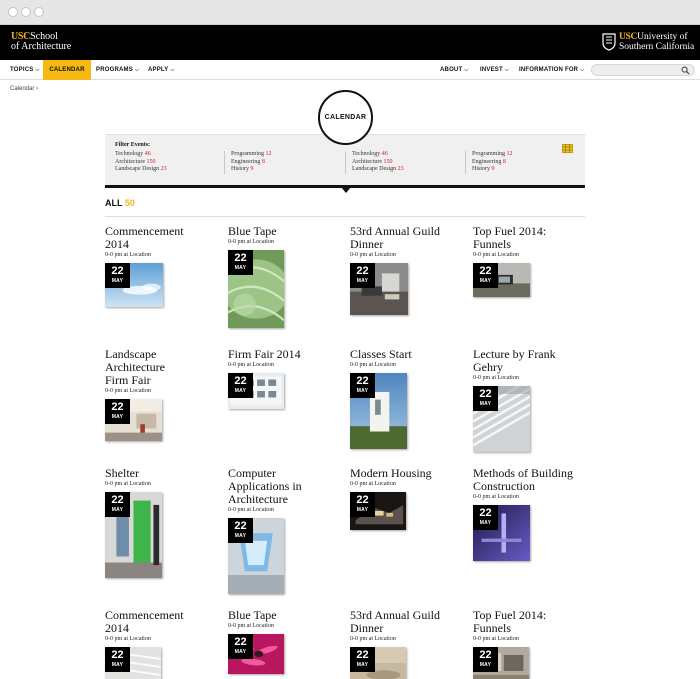  Describe the element at coordinates (67, 70) in the screenshot. I see `nav-item-calendar: CALENDAR` at that location.